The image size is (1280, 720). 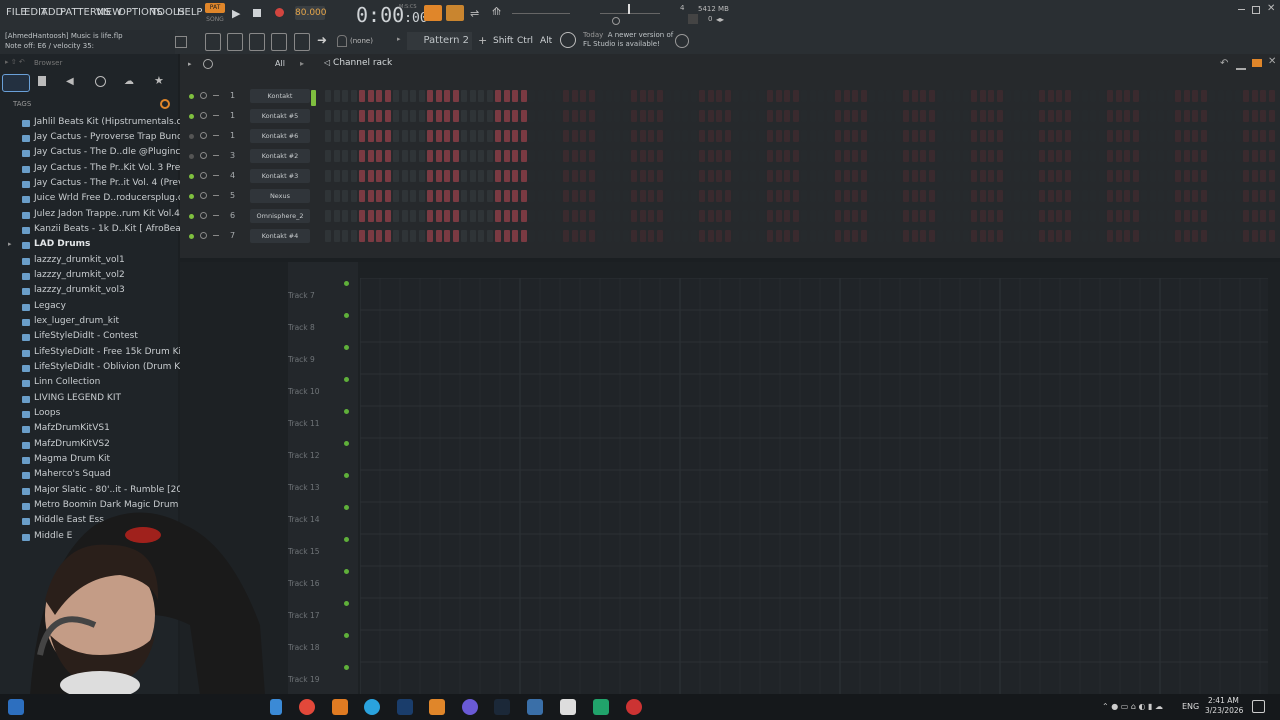 What do you see at coordinates (280, 236) in the screenshot?
I see `channel-name-button: Kontakt #4` at bounding box center [280, 236].